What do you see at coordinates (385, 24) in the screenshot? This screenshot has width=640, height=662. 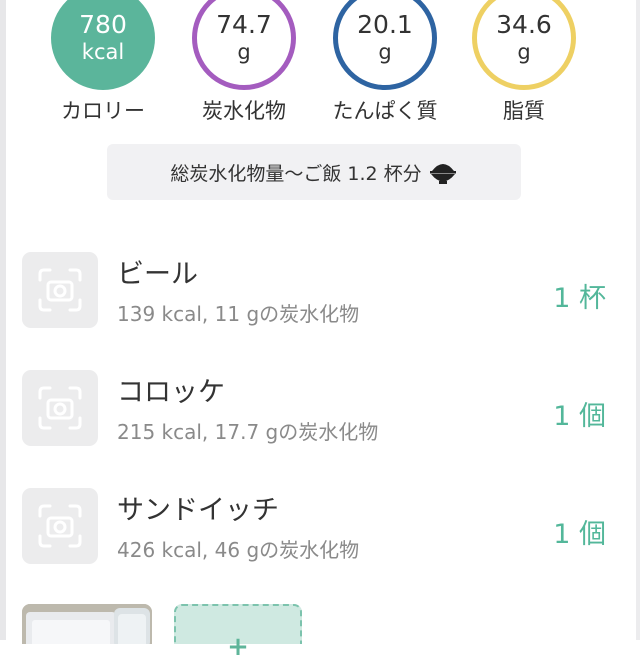 I see `protein-value: 20.1` at bounding box center [385, 24].